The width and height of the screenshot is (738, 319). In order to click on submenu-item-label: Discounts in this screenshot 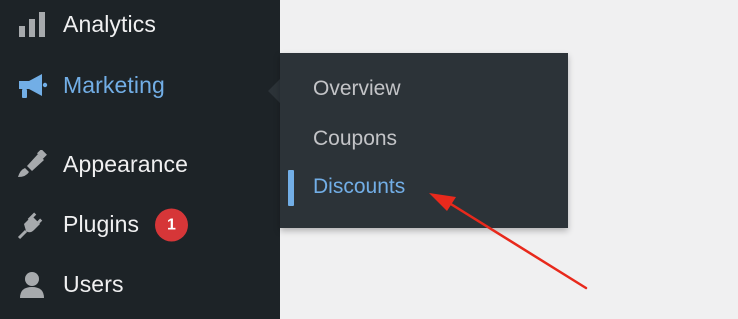, I will do `click(359, 186)`.